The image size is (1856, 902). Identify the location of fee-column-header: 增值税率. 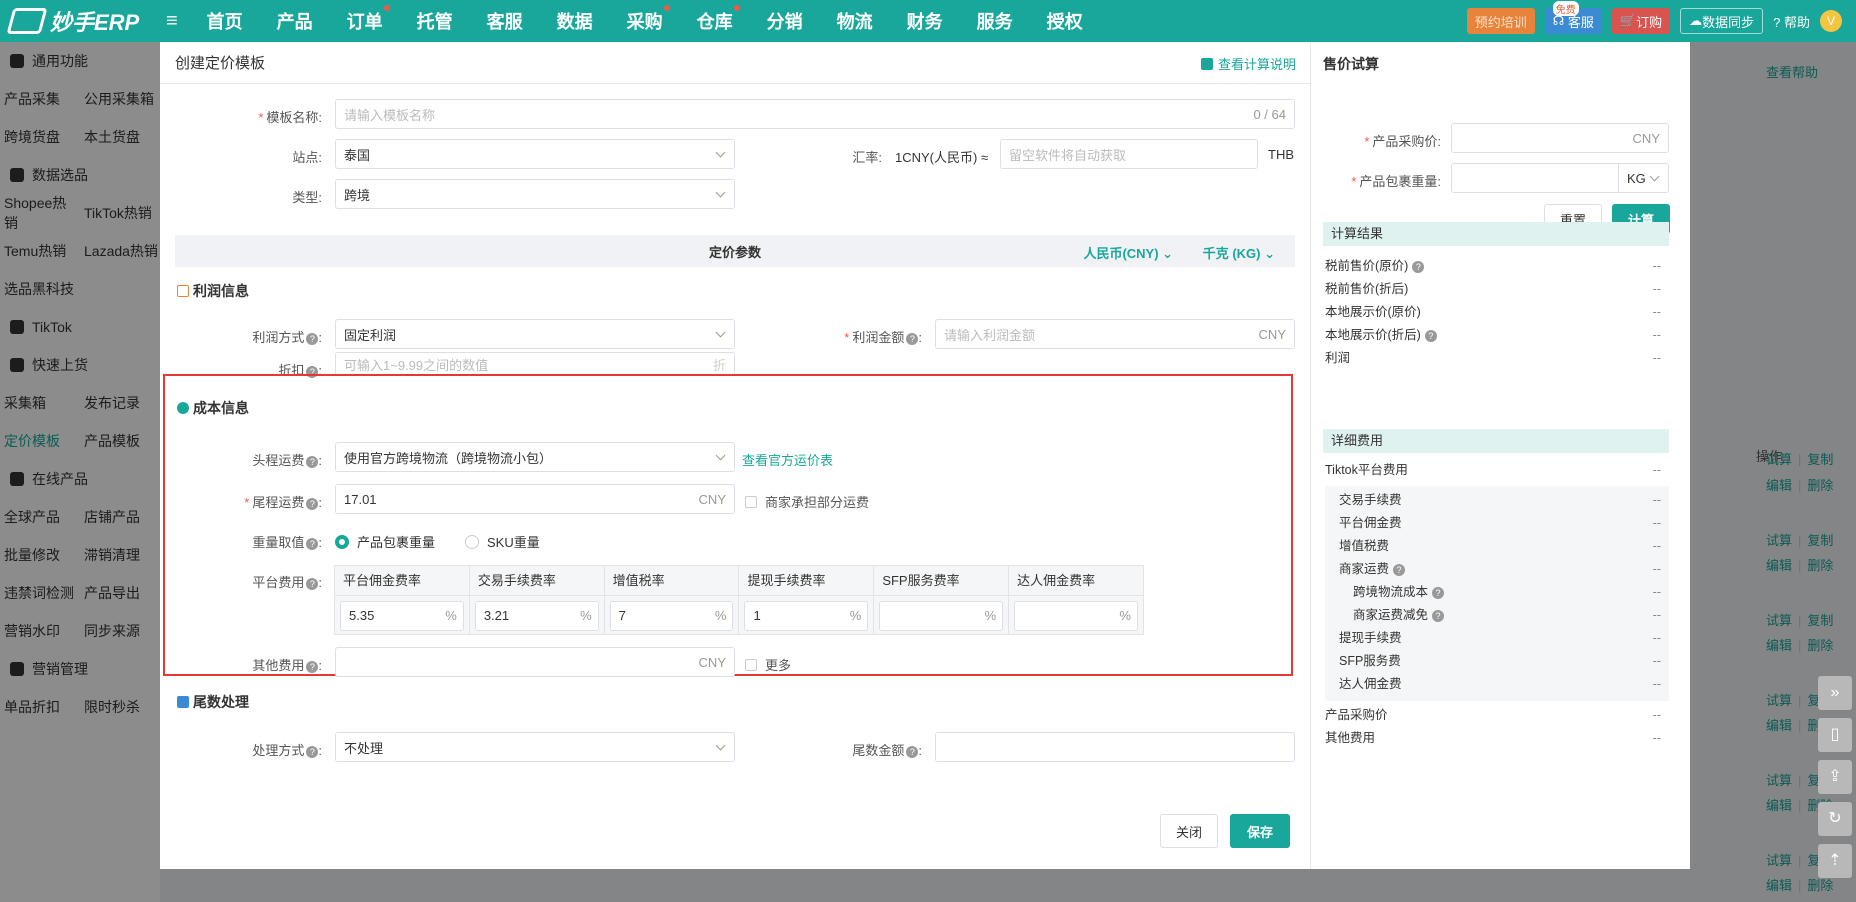
(671, 581).